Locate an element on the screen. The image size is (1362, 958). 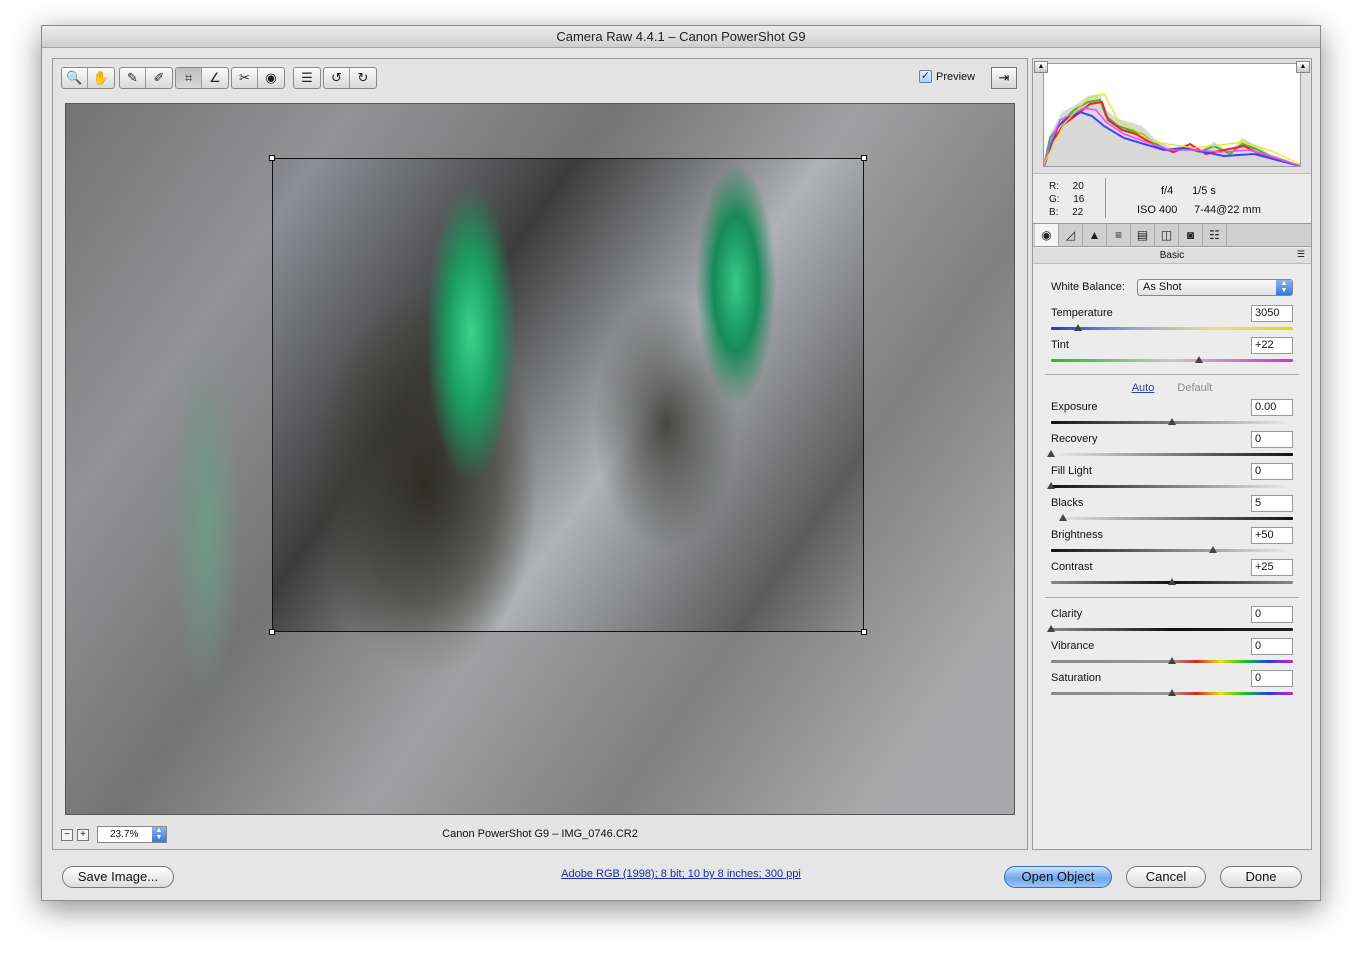
readout-separator is located at coordinates (1105, 198).